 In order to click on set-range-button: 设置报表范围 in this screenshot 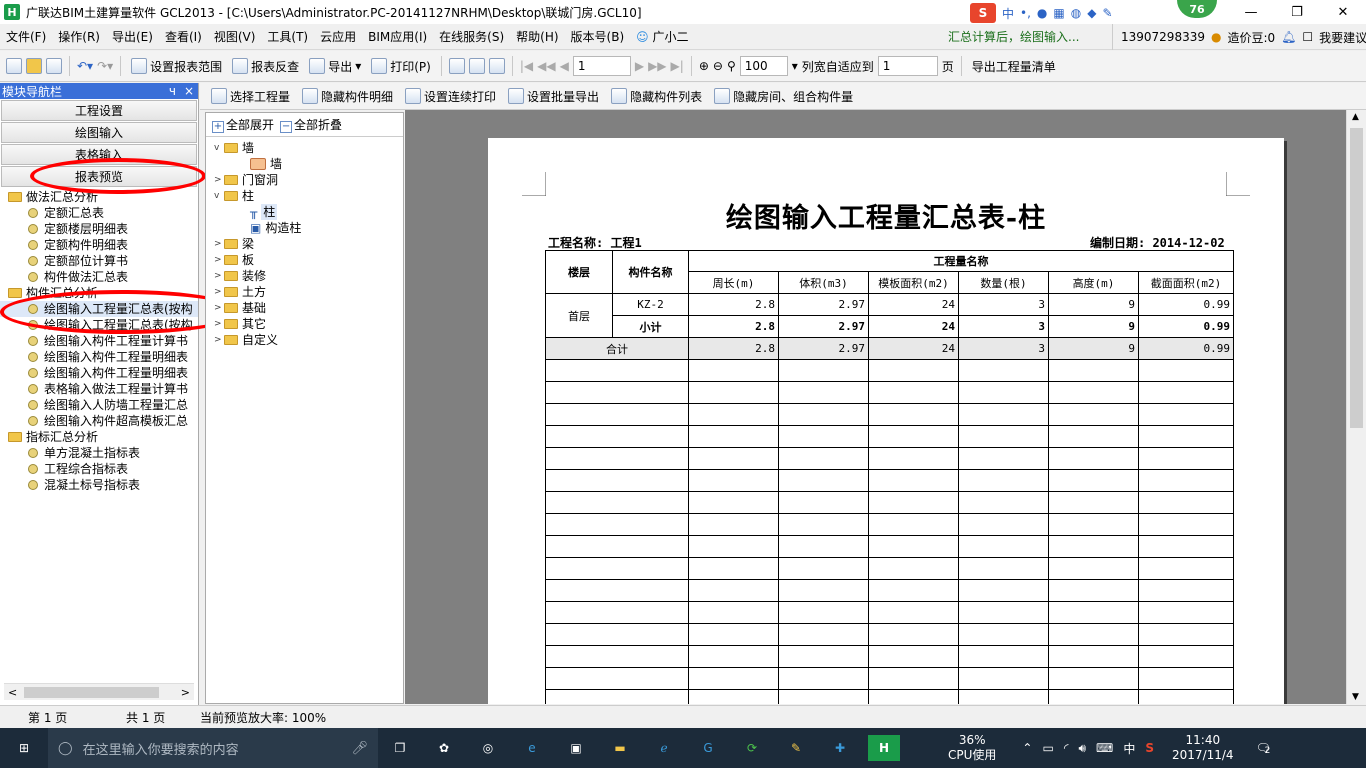, I will do `click(176, 66)`.